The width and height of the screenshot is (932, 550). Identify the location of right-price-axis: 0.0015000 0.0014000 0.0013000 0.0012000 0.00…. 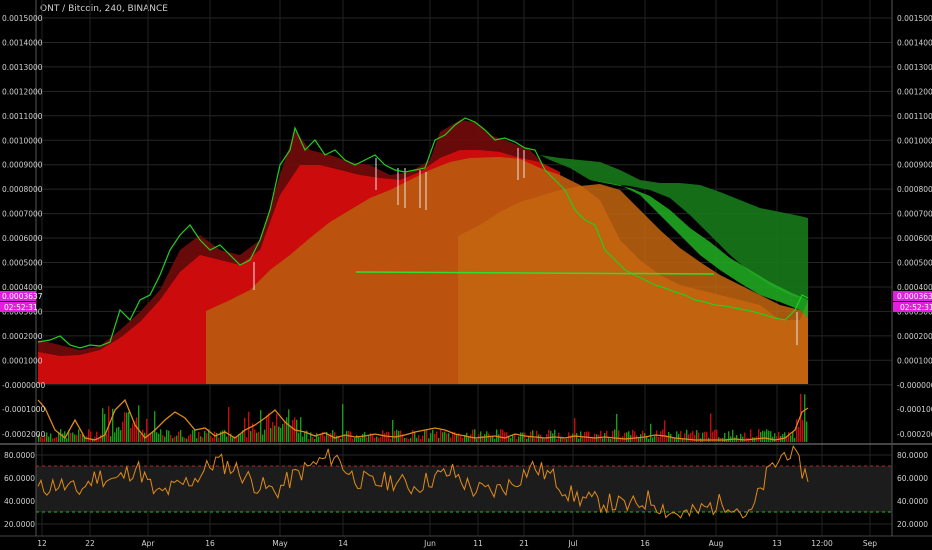
(914, 271).